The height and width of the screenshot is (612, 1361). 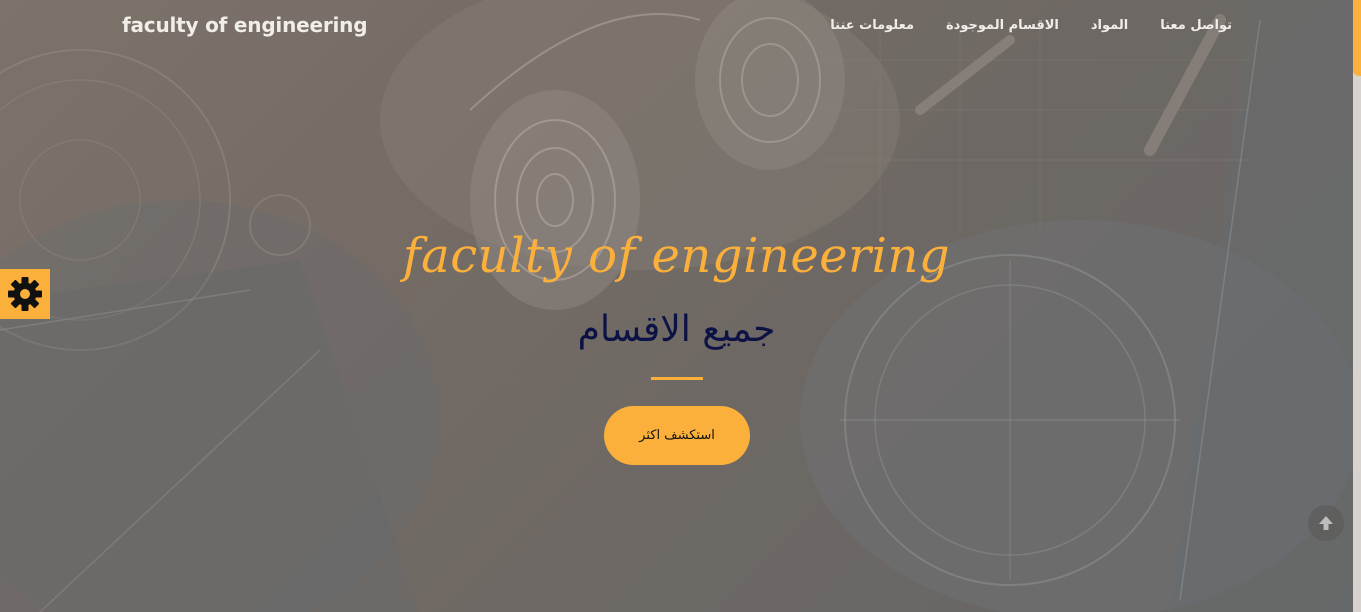 I want to click on title-divider, so click(x=677, y=378).